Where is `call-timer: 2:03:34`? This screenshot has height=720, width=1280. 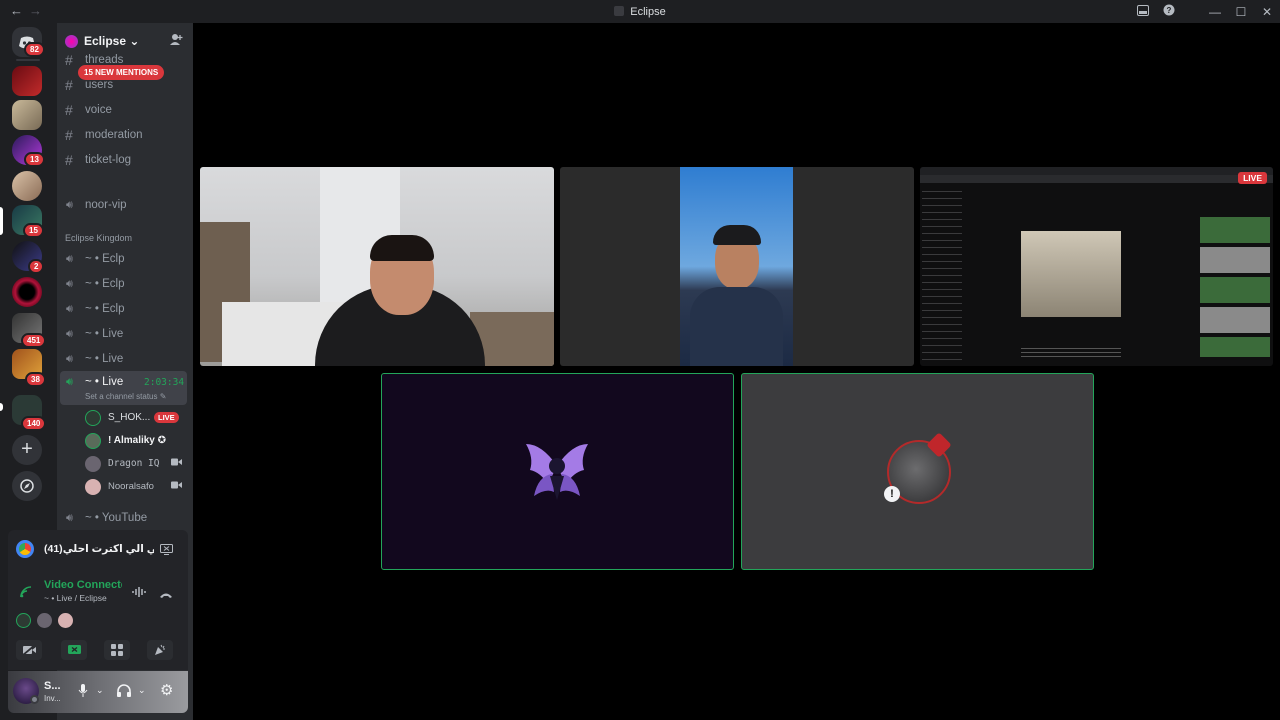
call-timer: 2:03:34 is located at coordinates (164, 382).